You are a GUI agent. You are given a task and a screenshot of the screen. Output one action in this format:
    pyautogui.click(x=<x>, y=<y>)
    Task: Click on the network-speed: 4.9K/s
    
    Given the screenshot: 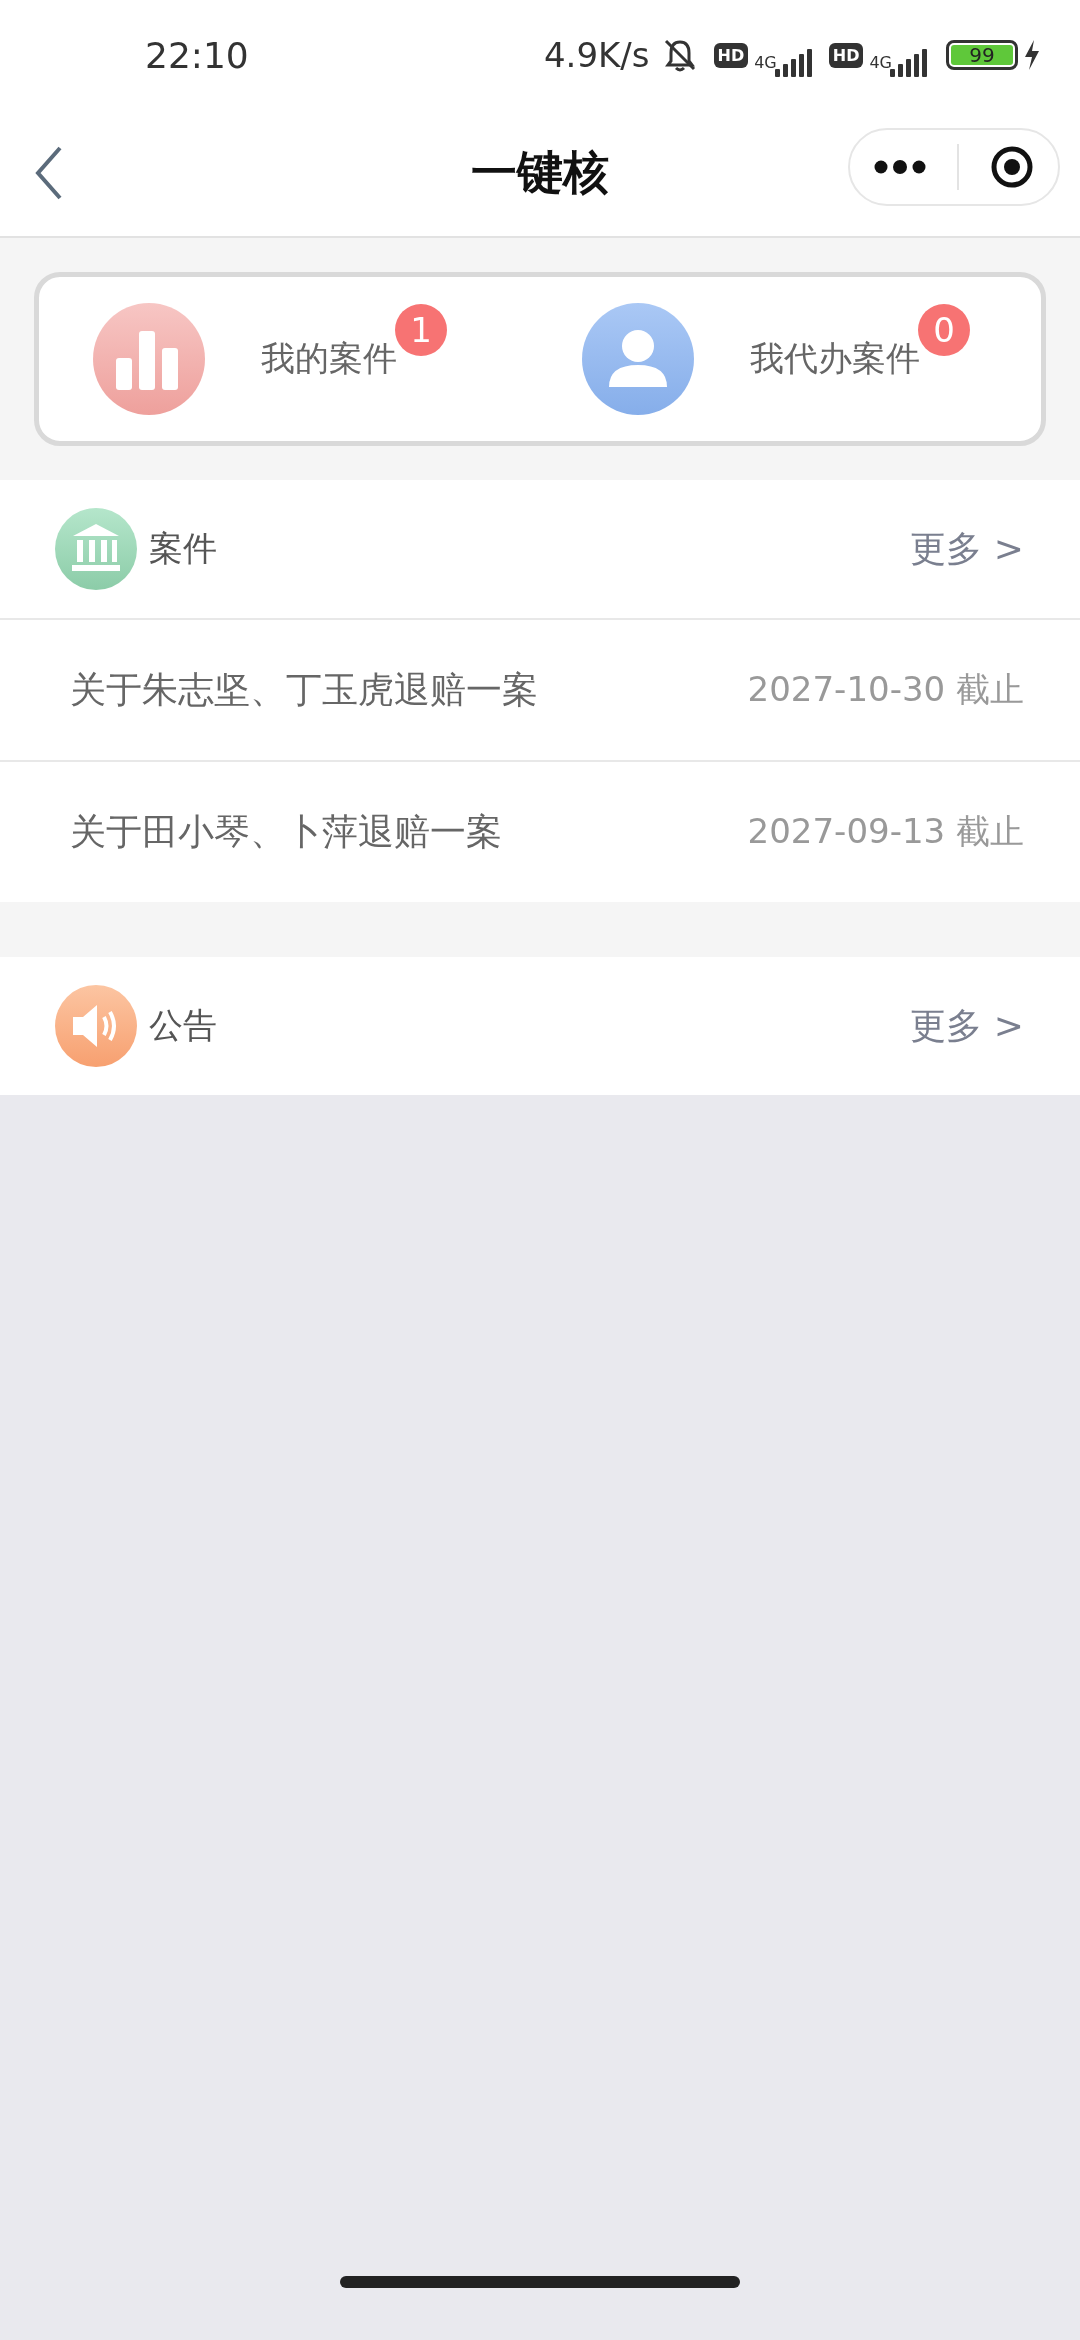 What is the action you would take?
    pyautogui.click(x=596, y=55)
    